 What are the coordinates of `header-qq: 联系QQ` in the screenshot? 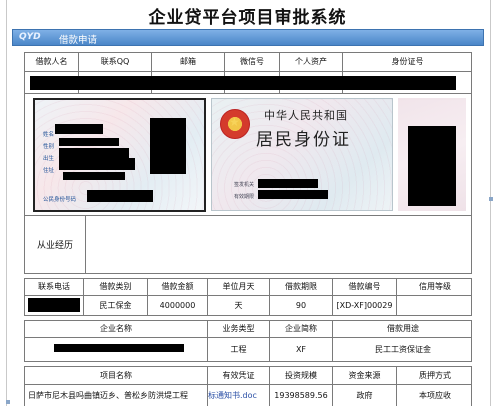 It's located at (115, 61).